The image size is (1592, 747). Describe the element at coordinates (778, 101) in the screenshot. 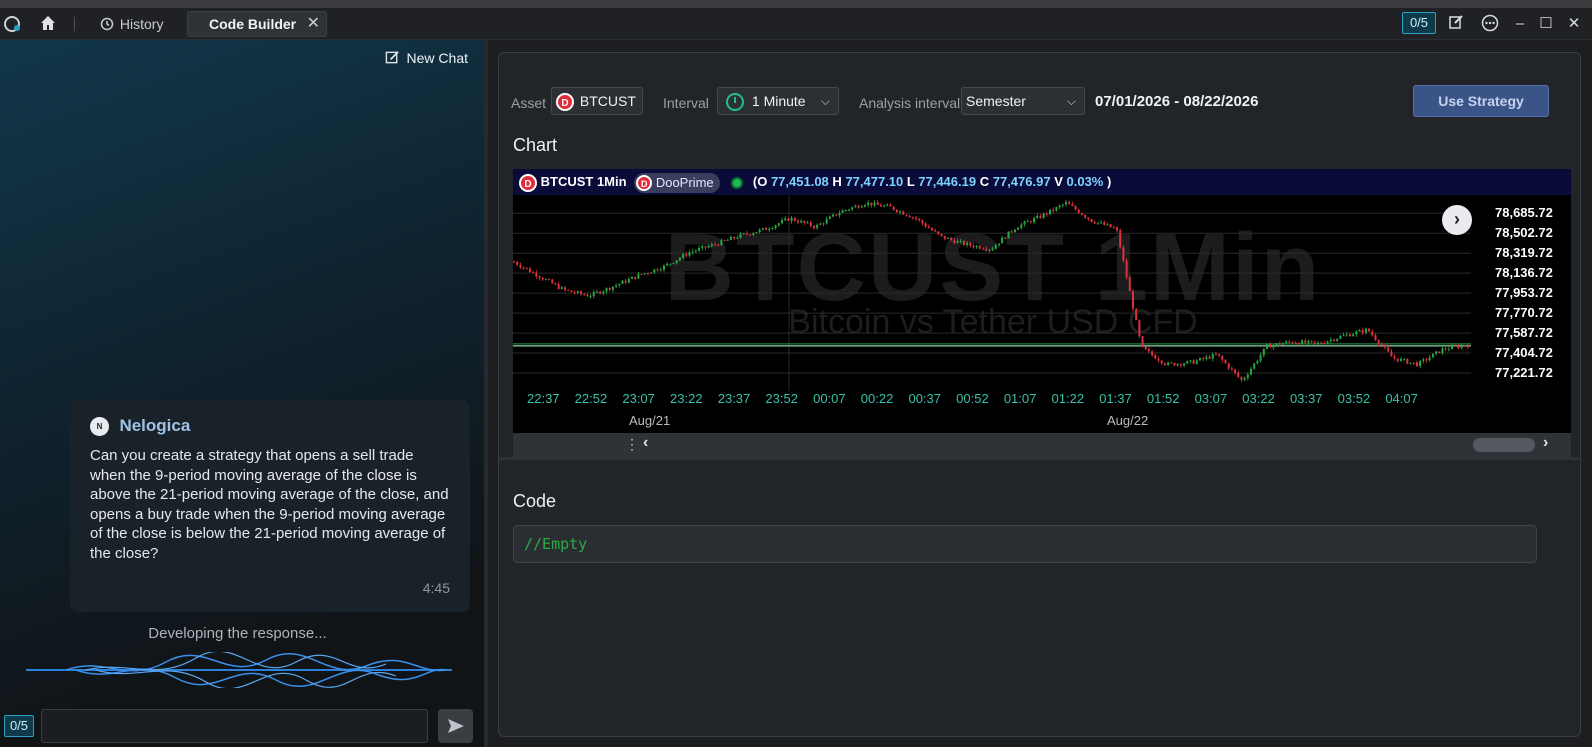

I see `interval-select: 1 Minute ⌵` at that location.